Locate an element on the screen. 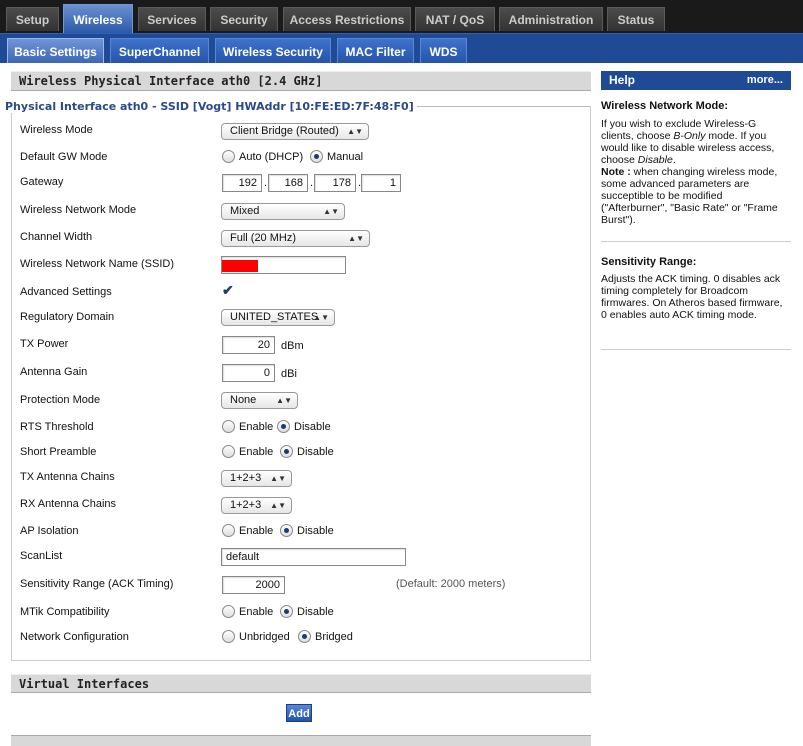  netconf-unbridged-label: Unbridged is located at coordinates (264, 637).